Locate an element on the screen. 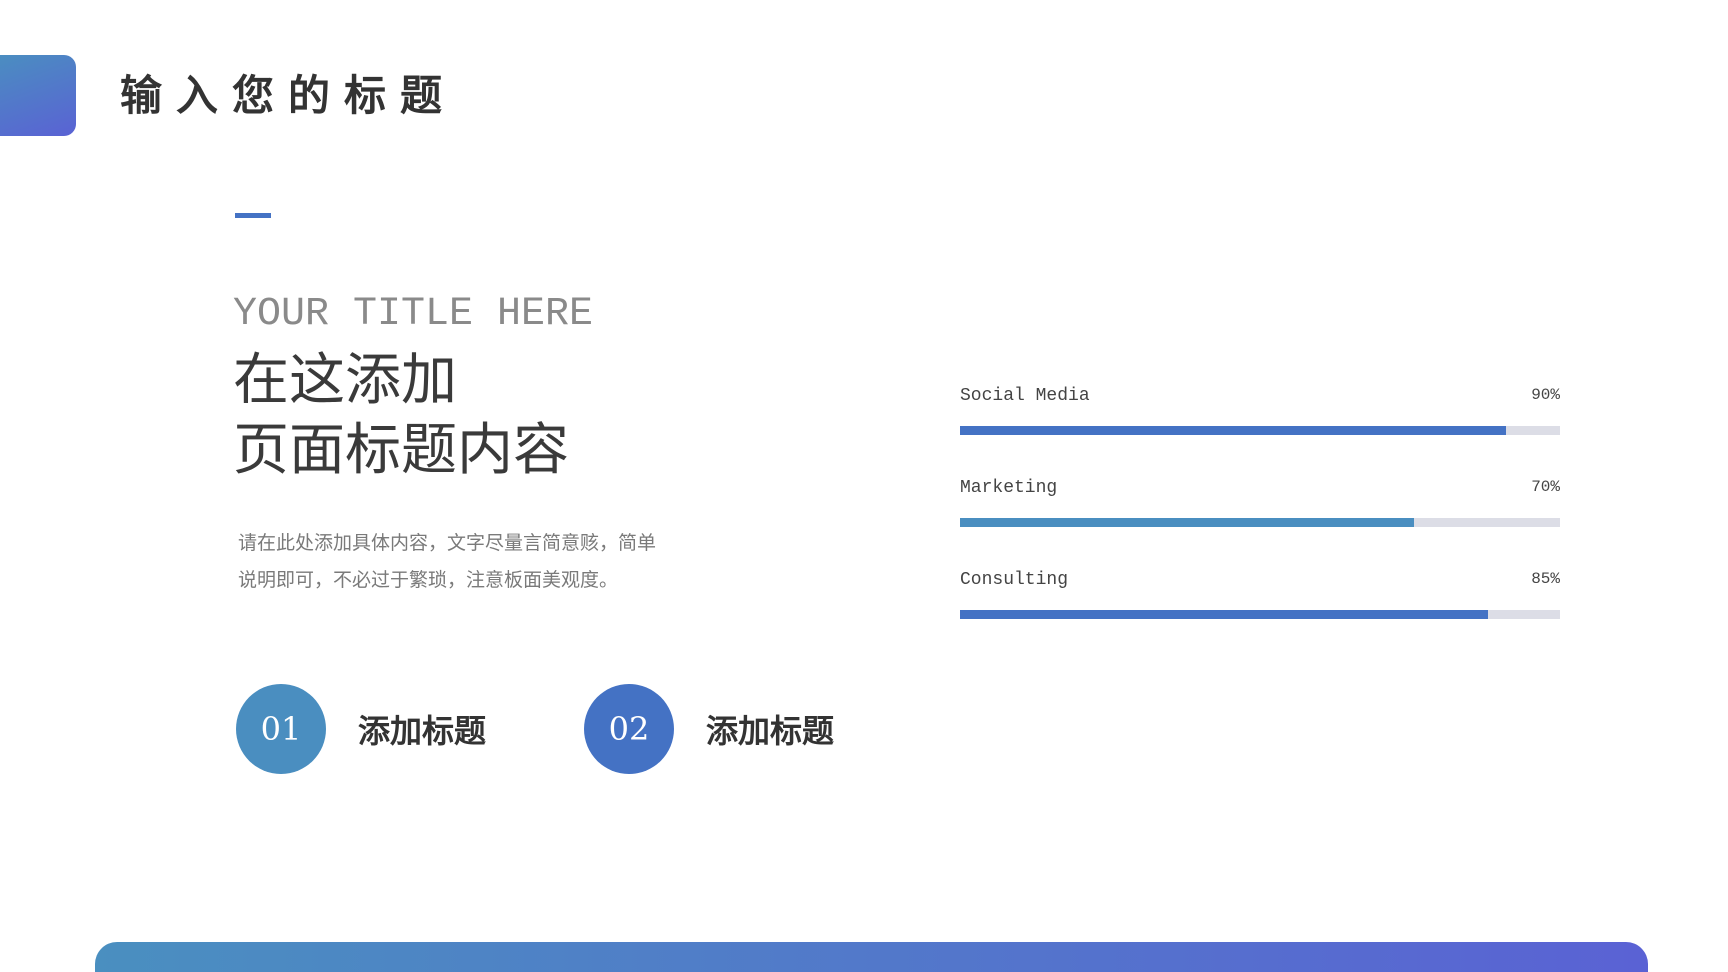 This screenshot has height=972, width=1728. english-subtitle: YOUR TITLE HERE is located at coordinates (413, 314).